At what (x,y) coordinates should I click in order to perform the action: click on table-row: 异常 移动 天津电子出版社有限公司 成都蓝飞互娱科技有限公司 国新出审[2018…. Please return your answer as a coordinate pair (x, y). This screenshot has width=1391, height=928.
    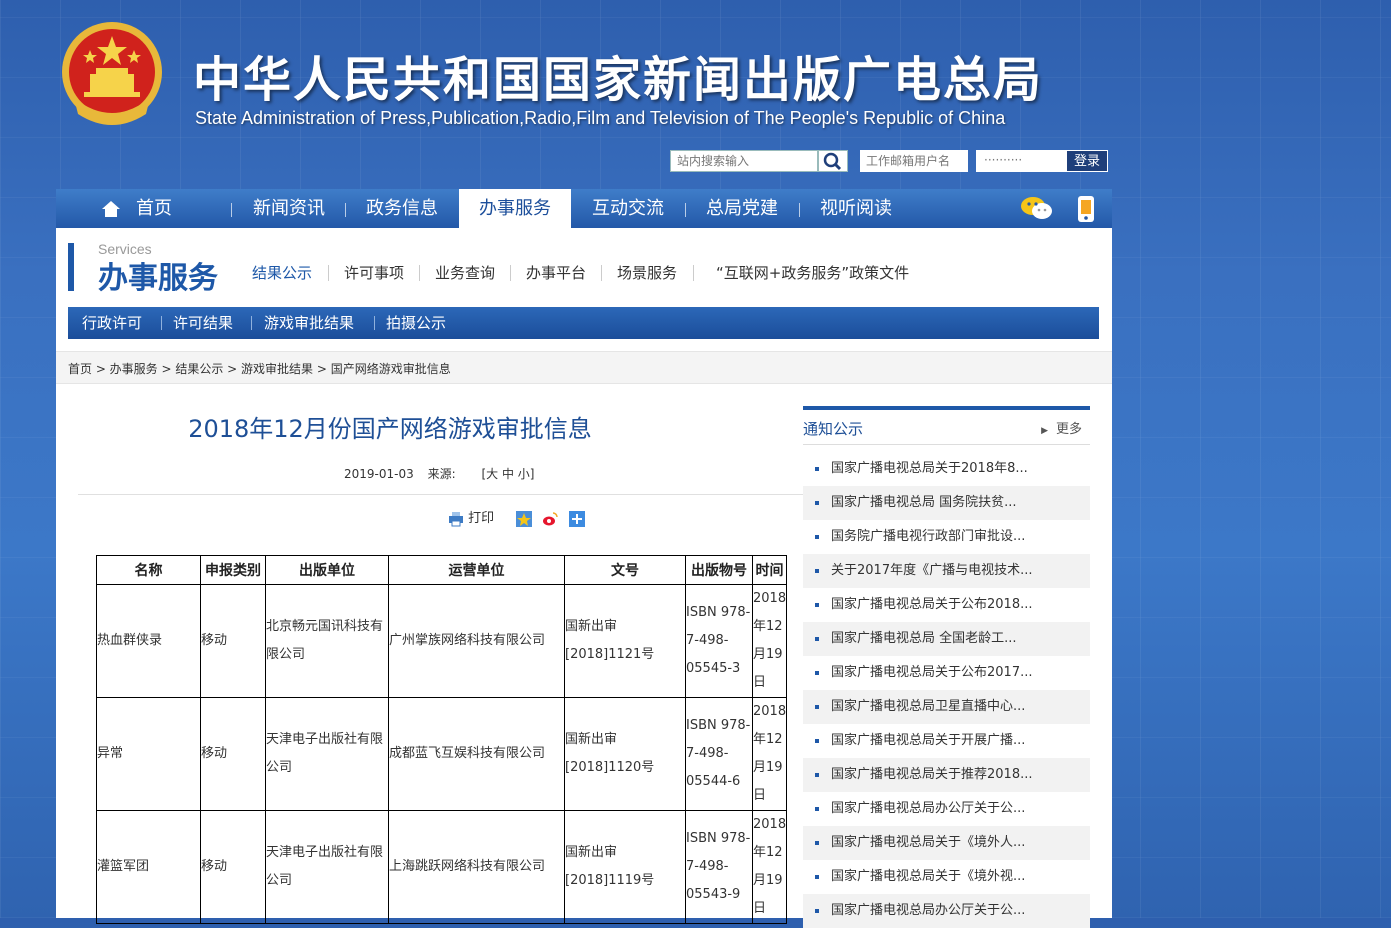
    Looking at the image, I should click on (442, 754).